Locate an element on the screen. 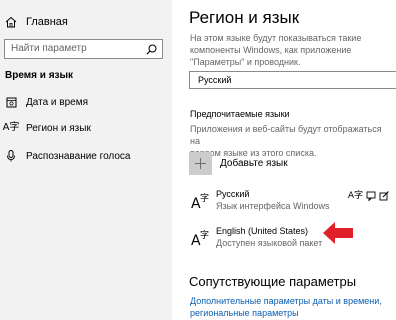  description-line: "Параметры" и проводник. is located at coordinates (245, 62).